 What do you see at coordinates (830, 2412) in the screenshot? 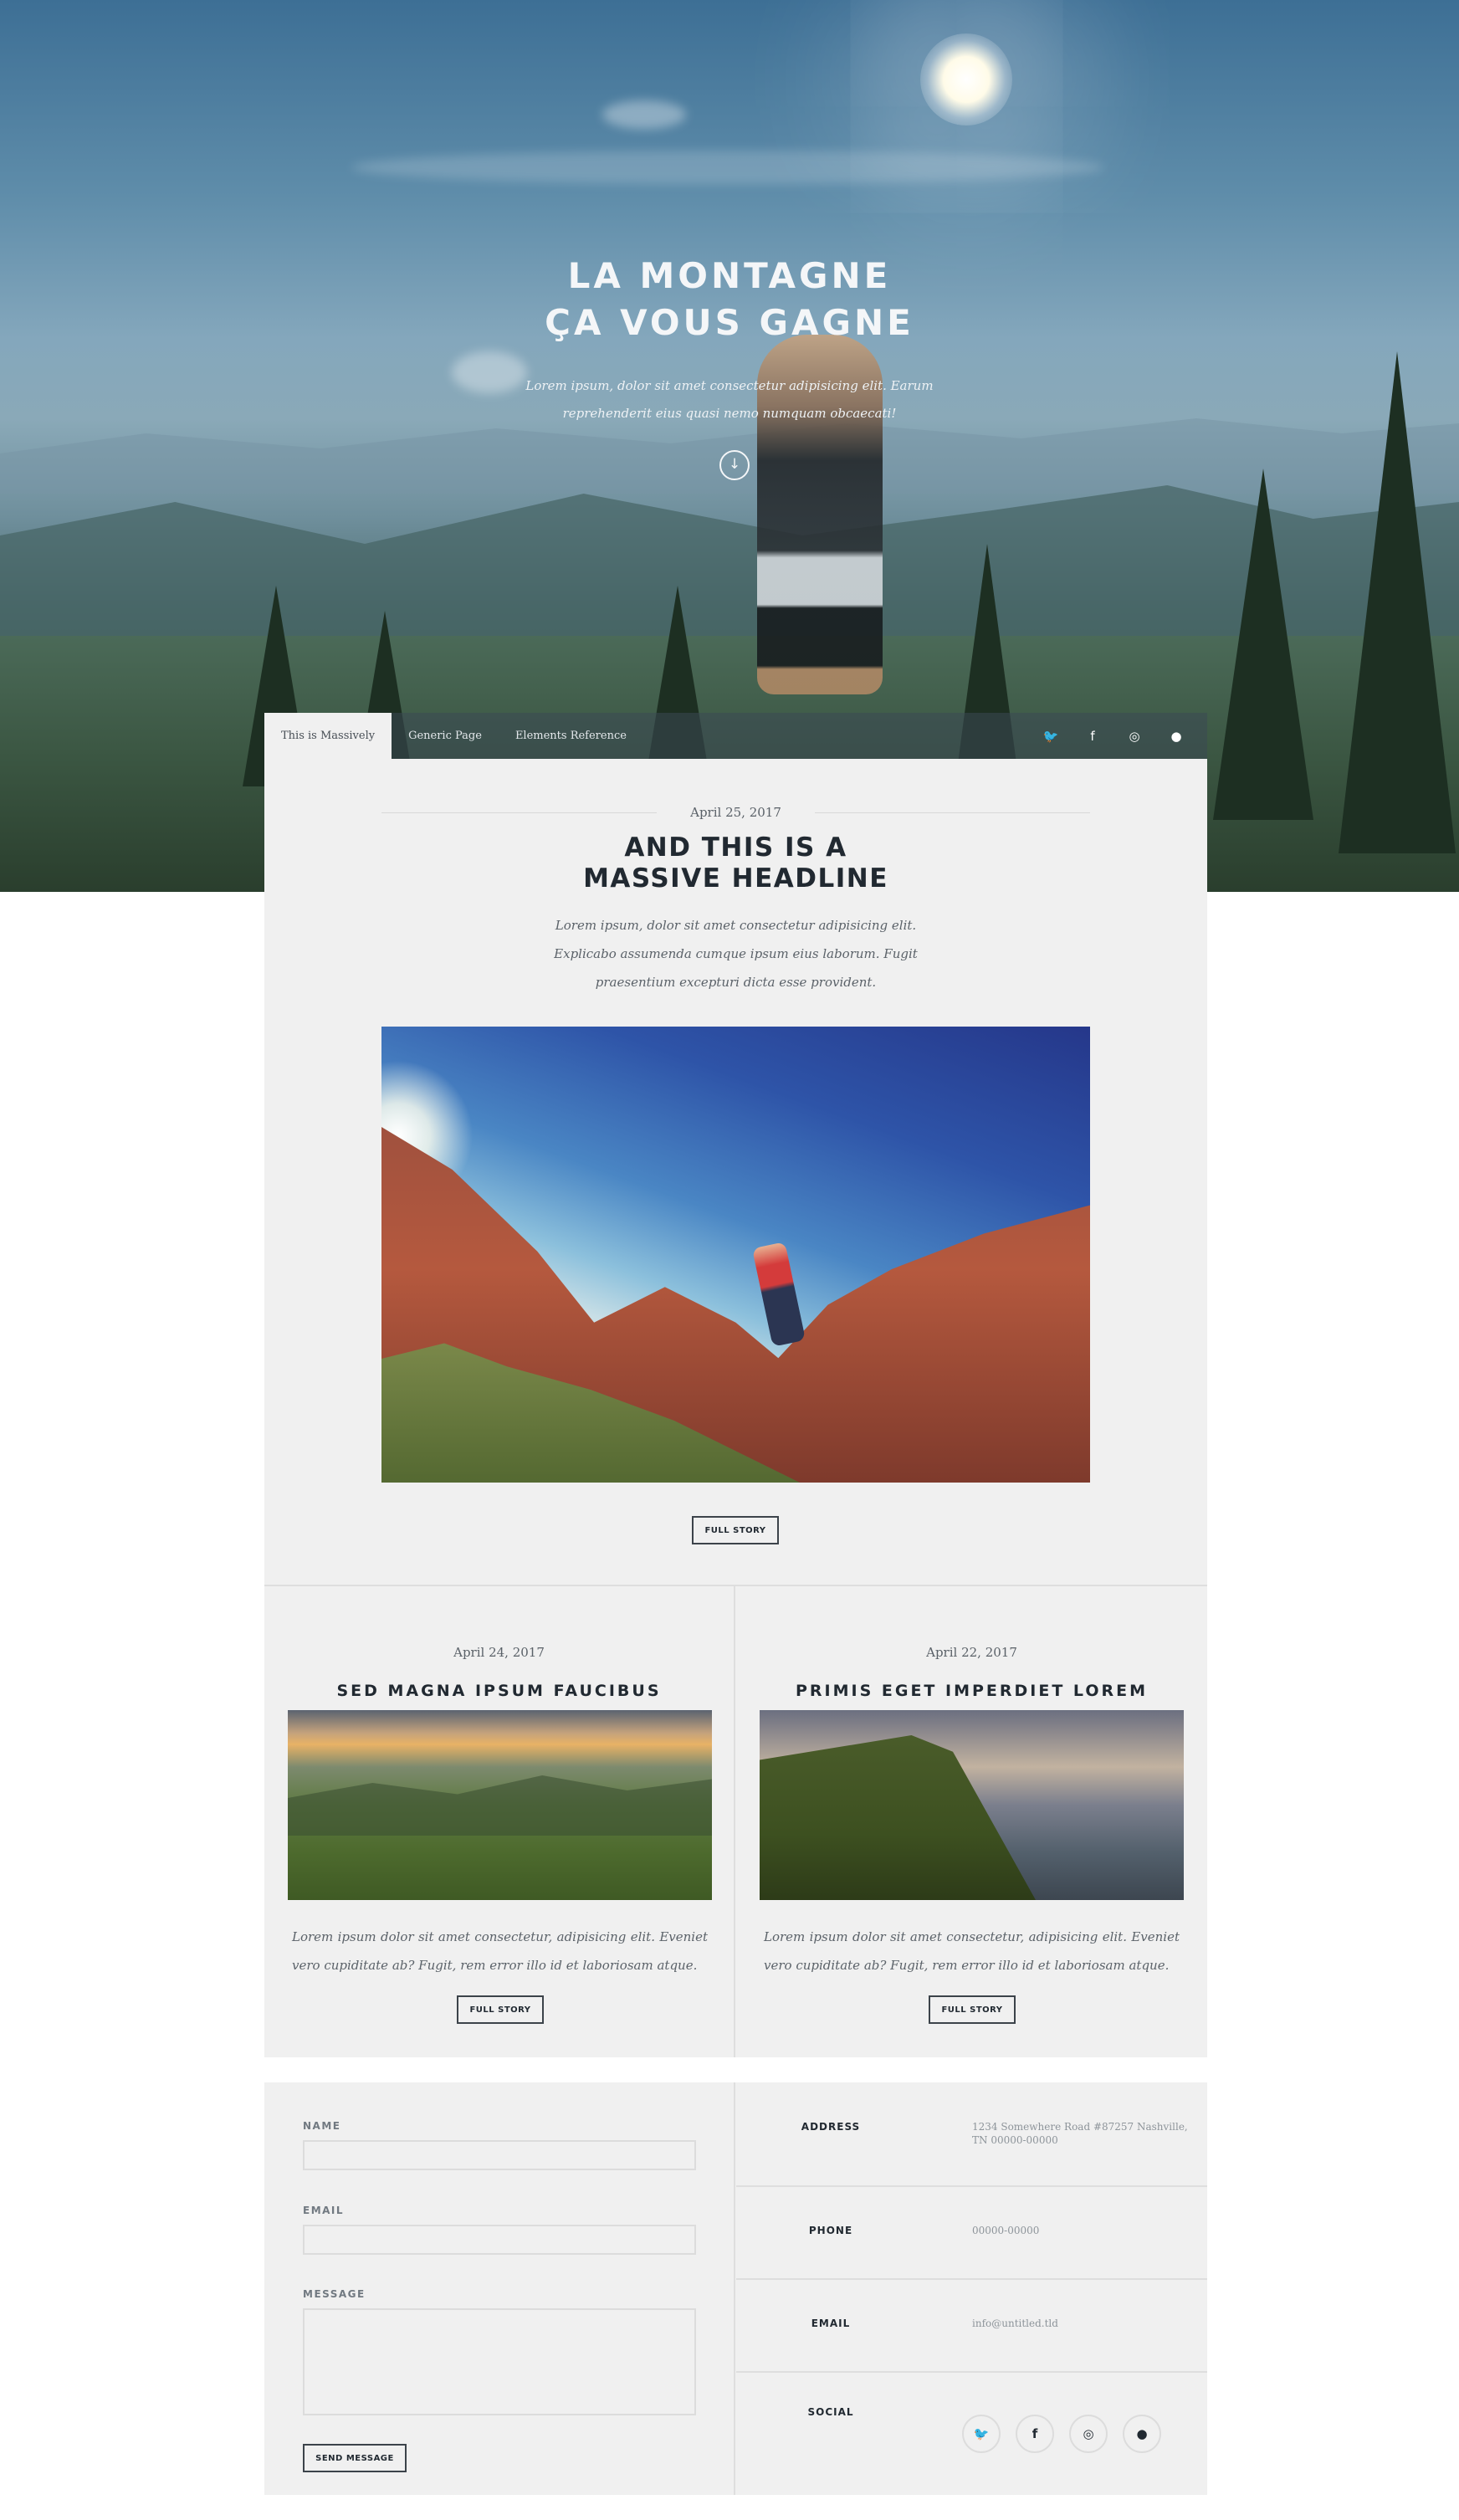
I see `social-label: SOCIAL` at bounding box center [830, 2412].